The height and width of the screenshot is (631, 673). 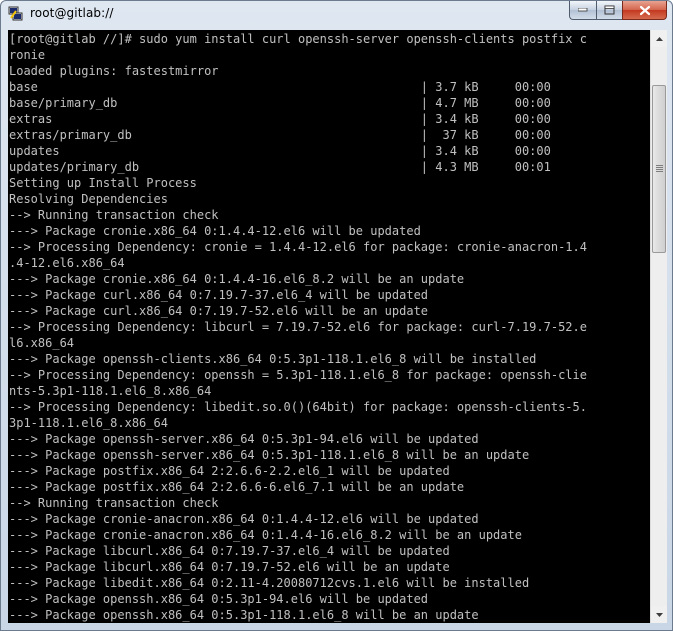 I want to click on terminal-line: ronie, so click(x=27, y=55).